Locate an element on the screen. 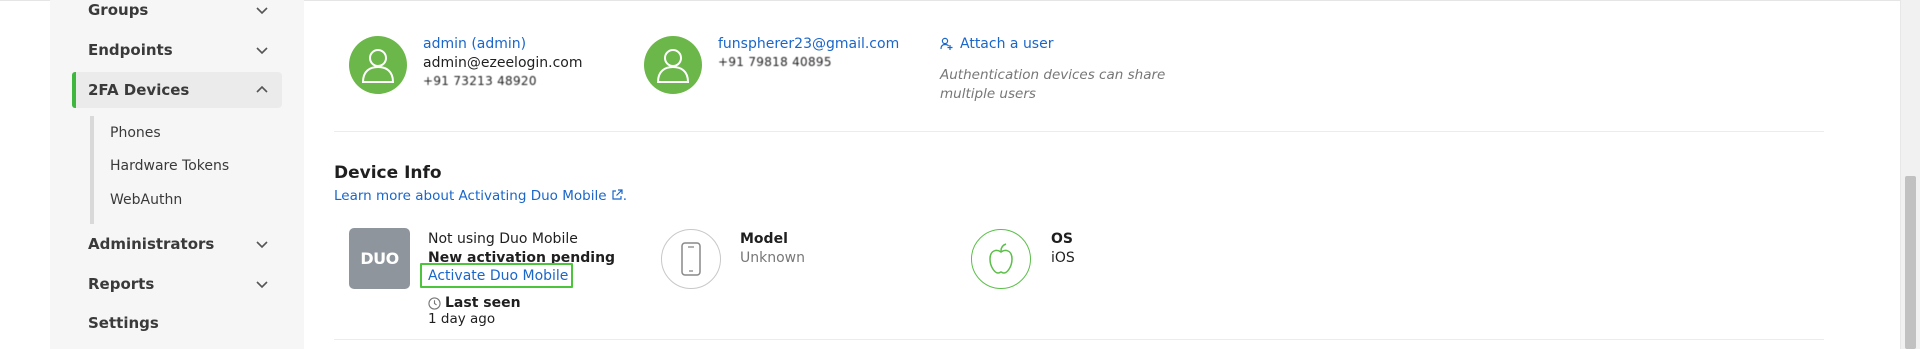 This screenshot has width=1920, height=349. user-email-link: funspherer23@gmail.com is located at coordinates (808, 44).